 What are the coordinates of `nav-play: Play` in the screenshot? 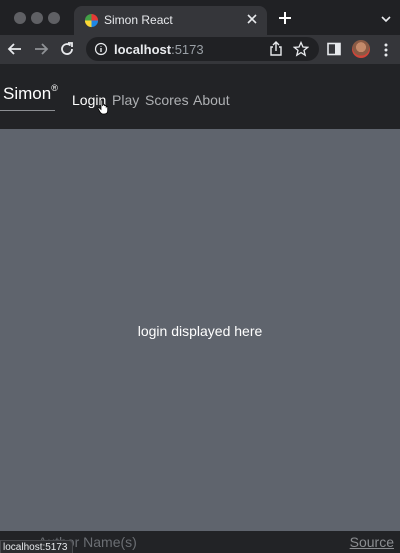 It's located at (125, 100).